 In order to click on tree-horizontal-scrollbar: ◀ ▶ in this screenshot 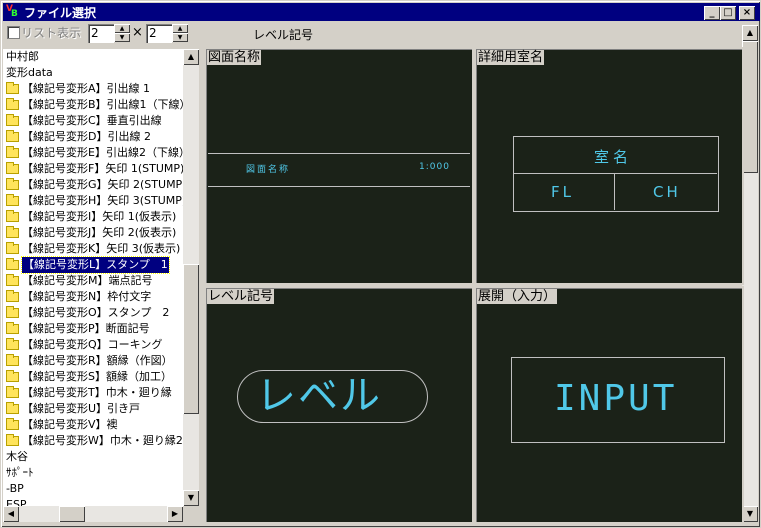, I will do `click(93, 514)`.